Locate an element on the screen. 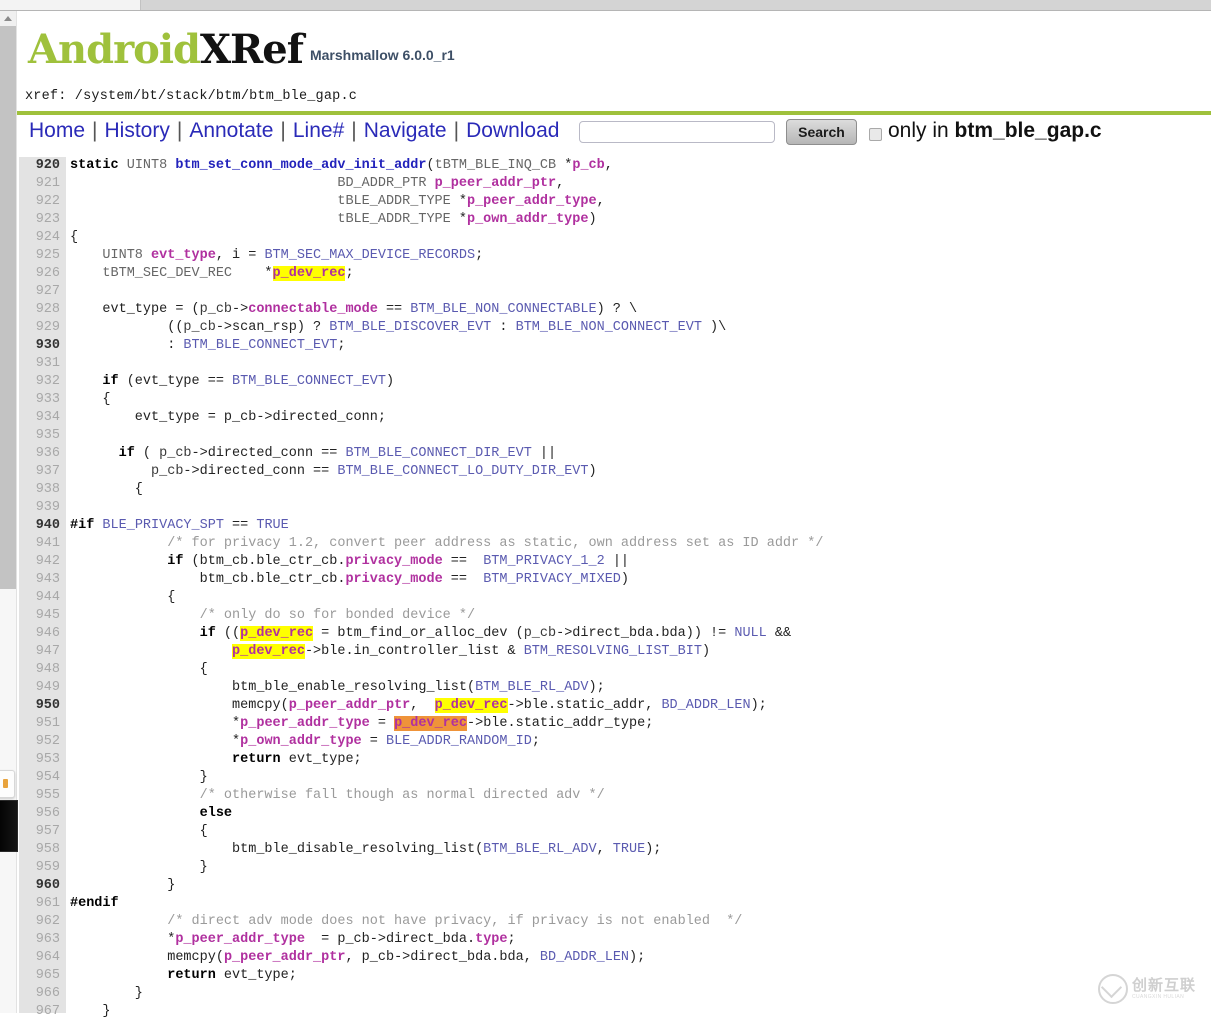 The image size is (1211, 1021). line-number: 936 is located at coordinates (40, 454).